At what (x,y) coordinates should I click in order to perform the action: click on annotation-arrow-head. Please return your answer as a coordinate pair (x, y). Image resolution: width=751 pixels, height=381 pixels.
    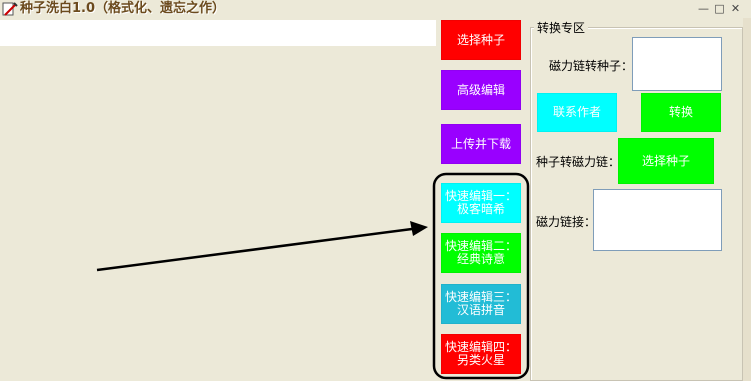
    Looking at the image, I should click on (419, 228).